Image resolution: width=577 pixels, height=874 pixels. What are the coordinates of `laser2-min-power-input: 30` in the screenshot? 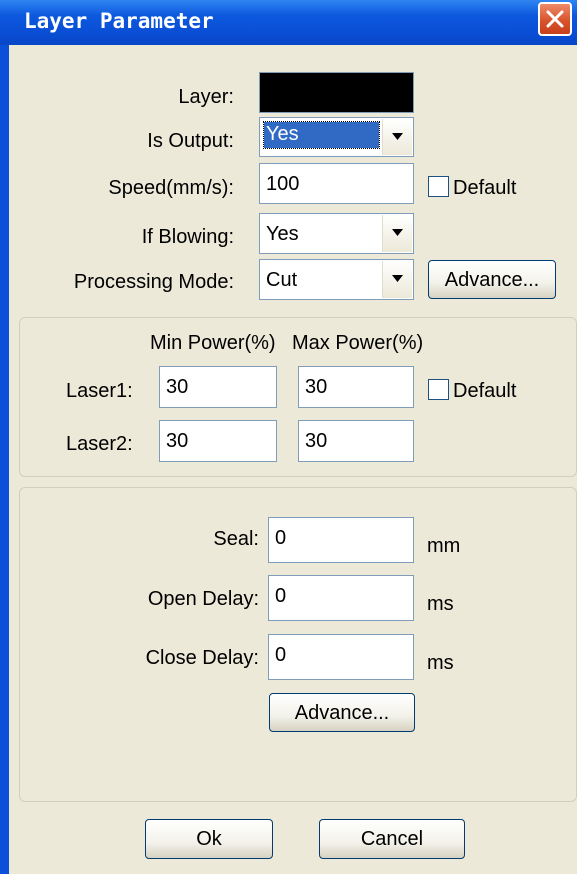 It's located at (218, 441).